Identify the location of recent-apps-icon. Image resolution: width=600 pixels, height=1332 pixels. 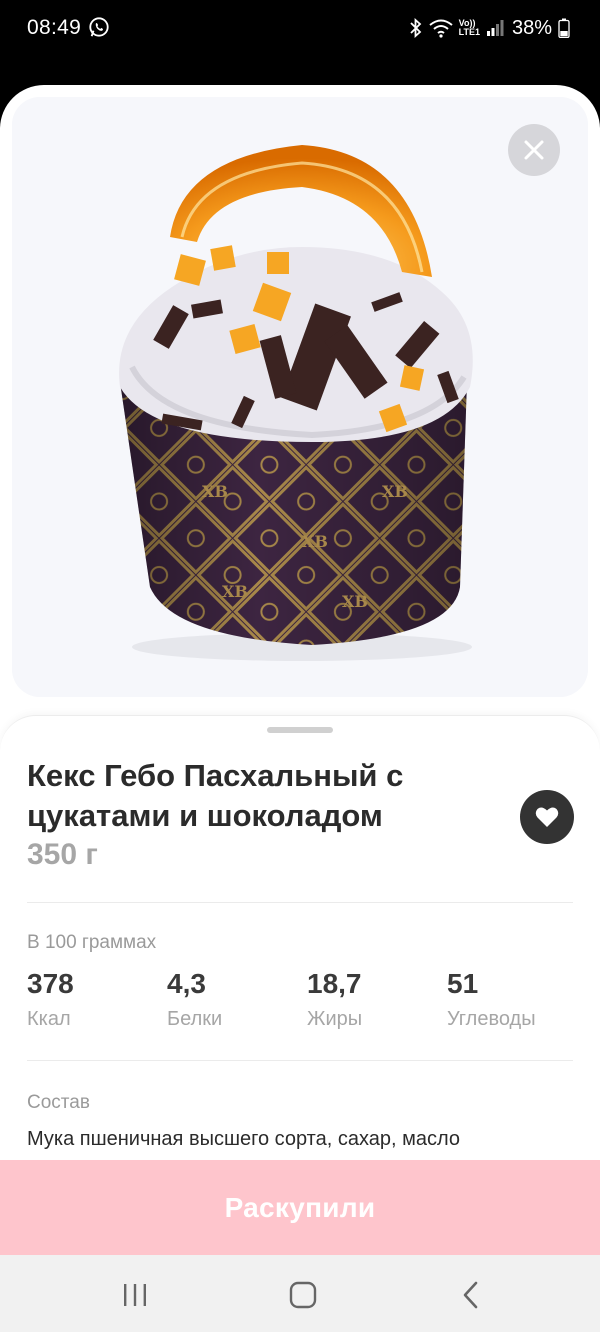
(135, 1295).